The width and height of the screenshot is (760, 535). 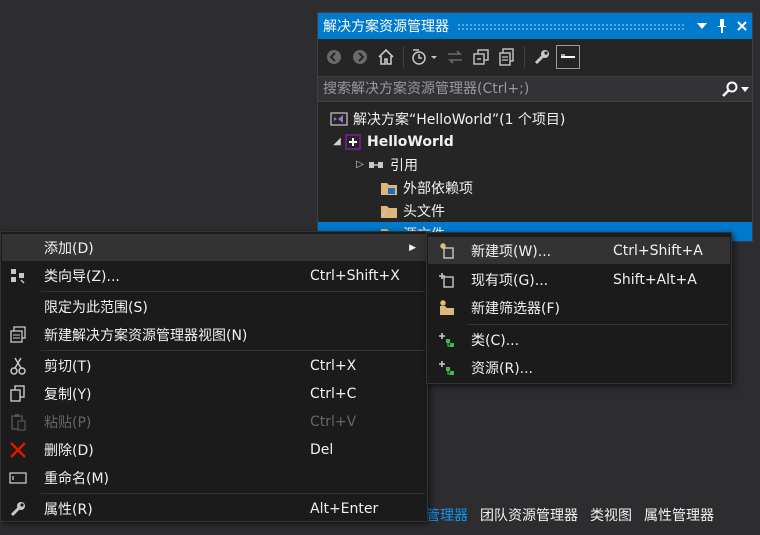 What do you see at coordinates (18, 394) in the screenshot?
I see `copy-icon` at bounding box center [18, 394].